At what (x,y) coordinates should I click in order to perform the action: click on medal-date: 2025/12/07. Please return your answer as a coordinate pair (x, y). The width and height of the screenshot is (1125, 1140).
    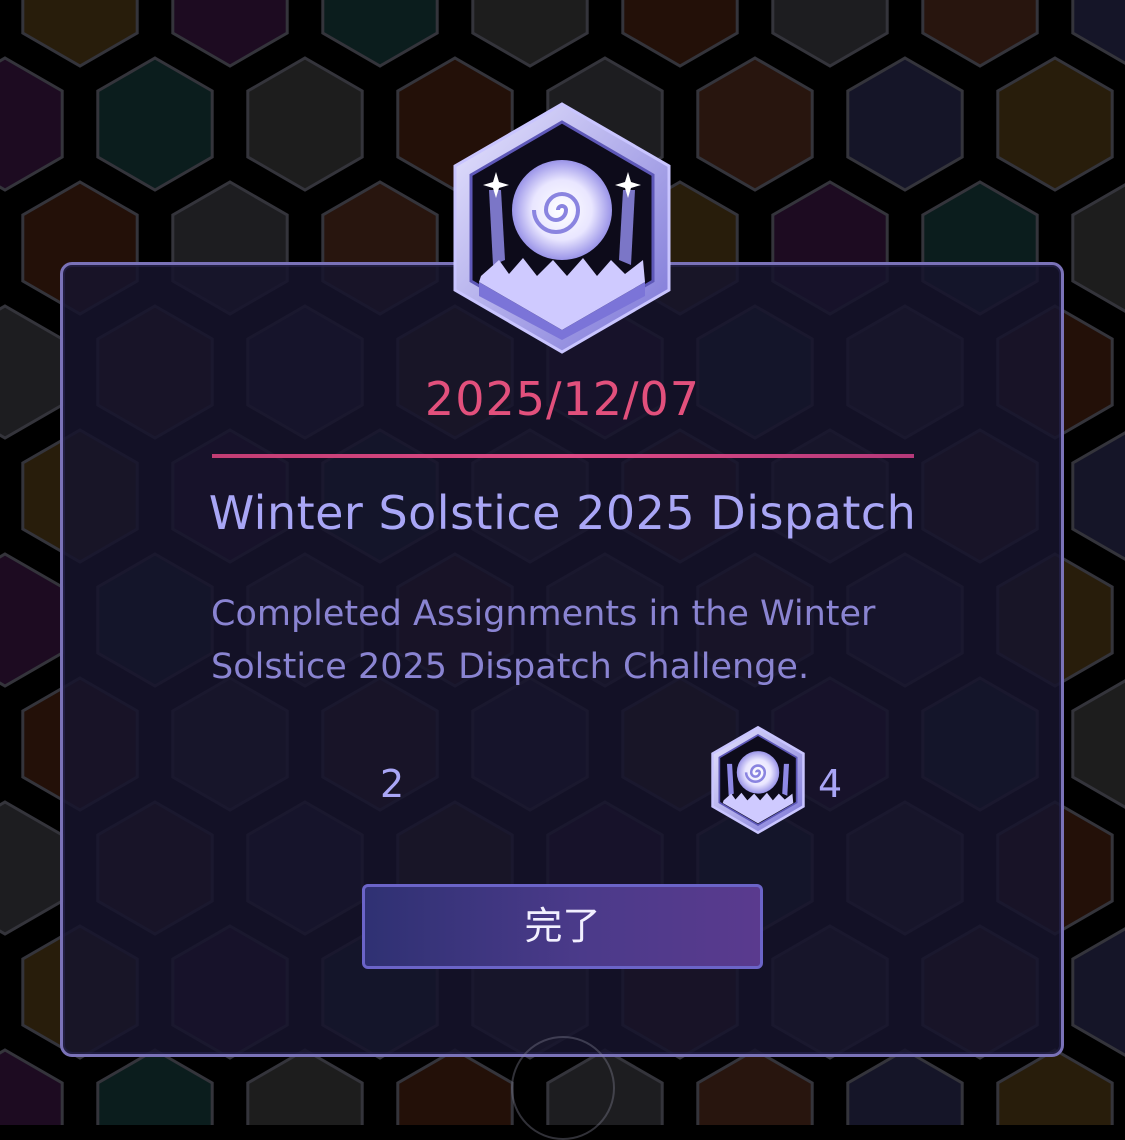
    Looking at the image, I should click on (562, 399).